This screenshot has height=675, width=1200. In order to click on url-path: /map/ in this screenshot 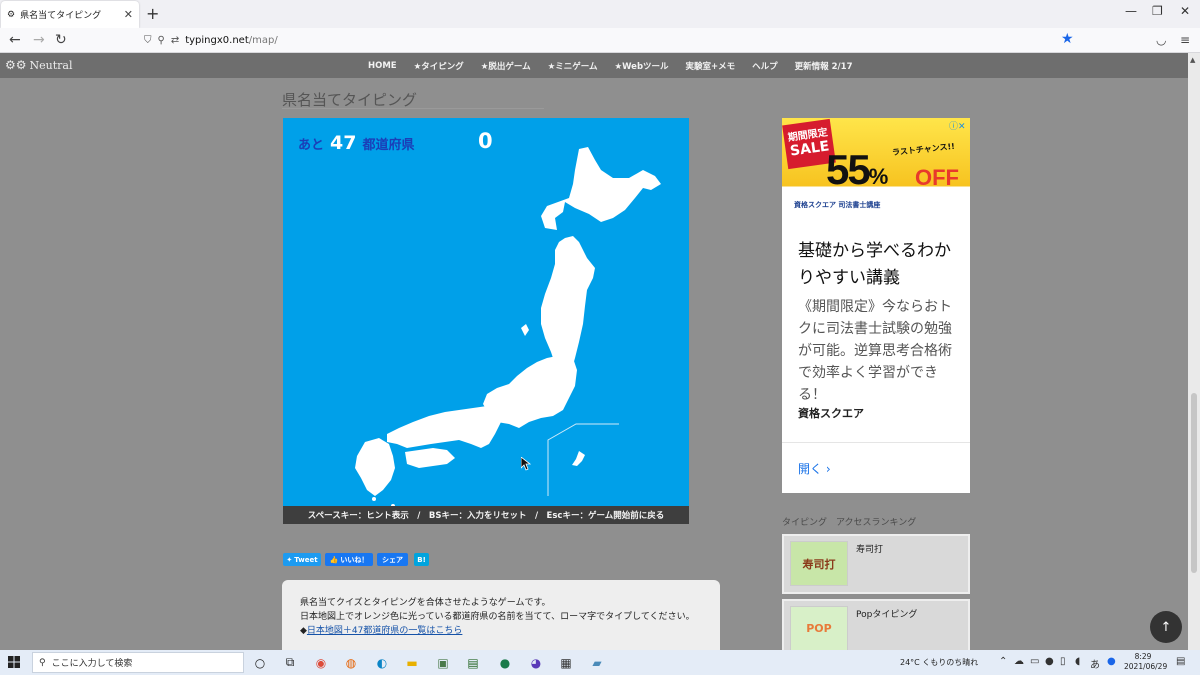, I will do `click(263, 40)`.